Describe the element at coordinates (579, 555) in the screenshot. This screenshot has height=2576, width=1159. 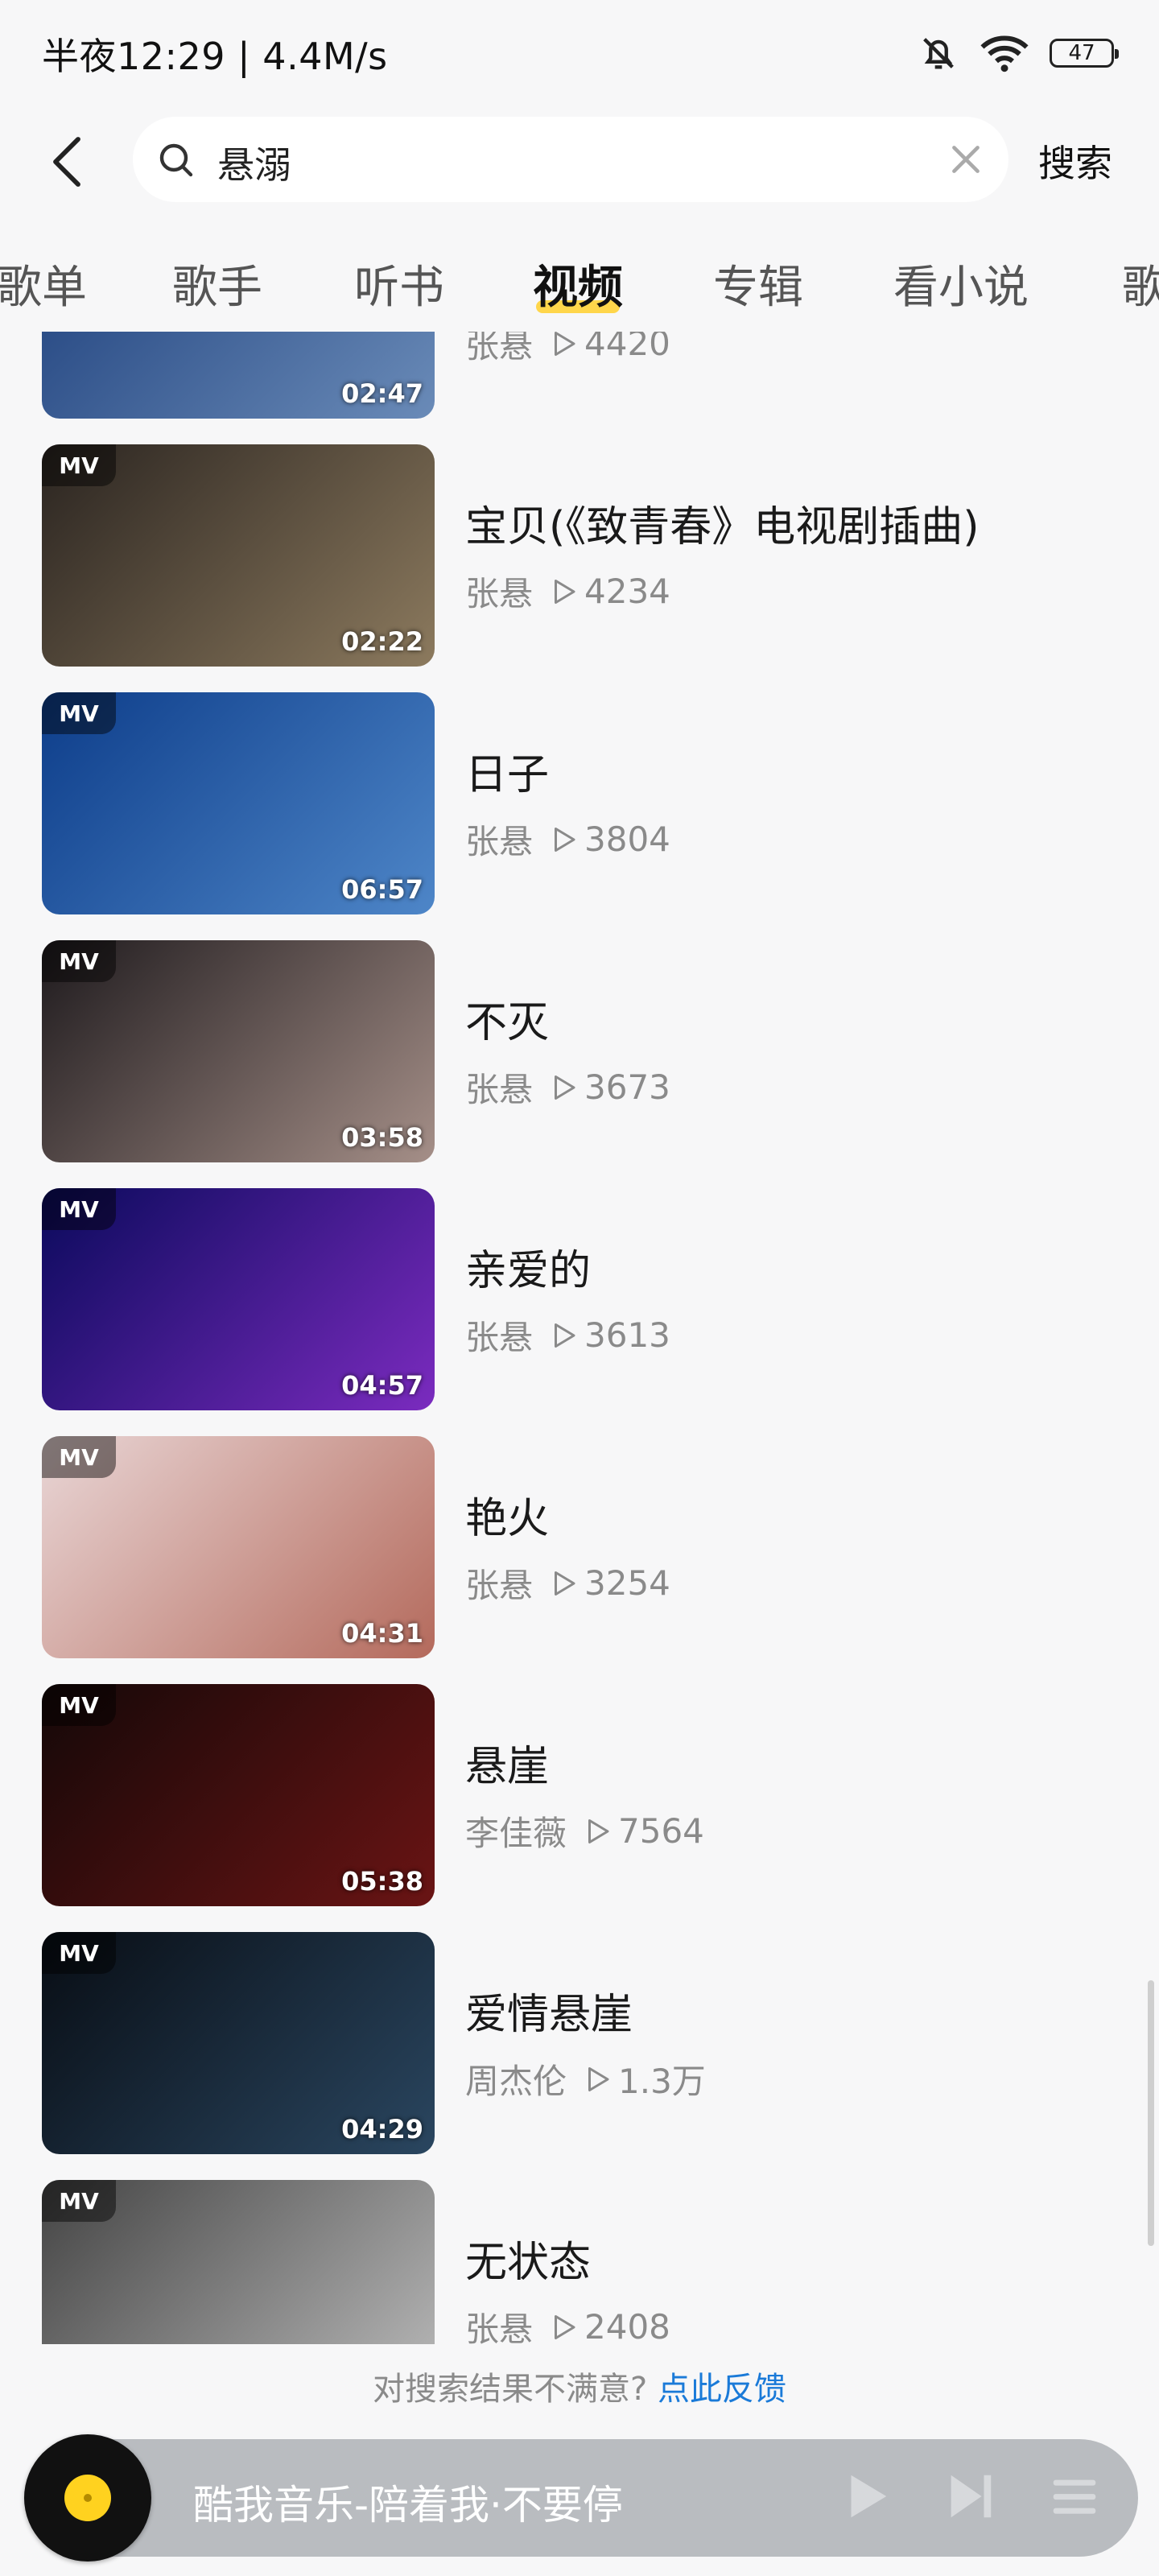
I see `video-item: MV 02:22 宝贝(《致青春》电视剧插曲) 张悬 4234` at that location.